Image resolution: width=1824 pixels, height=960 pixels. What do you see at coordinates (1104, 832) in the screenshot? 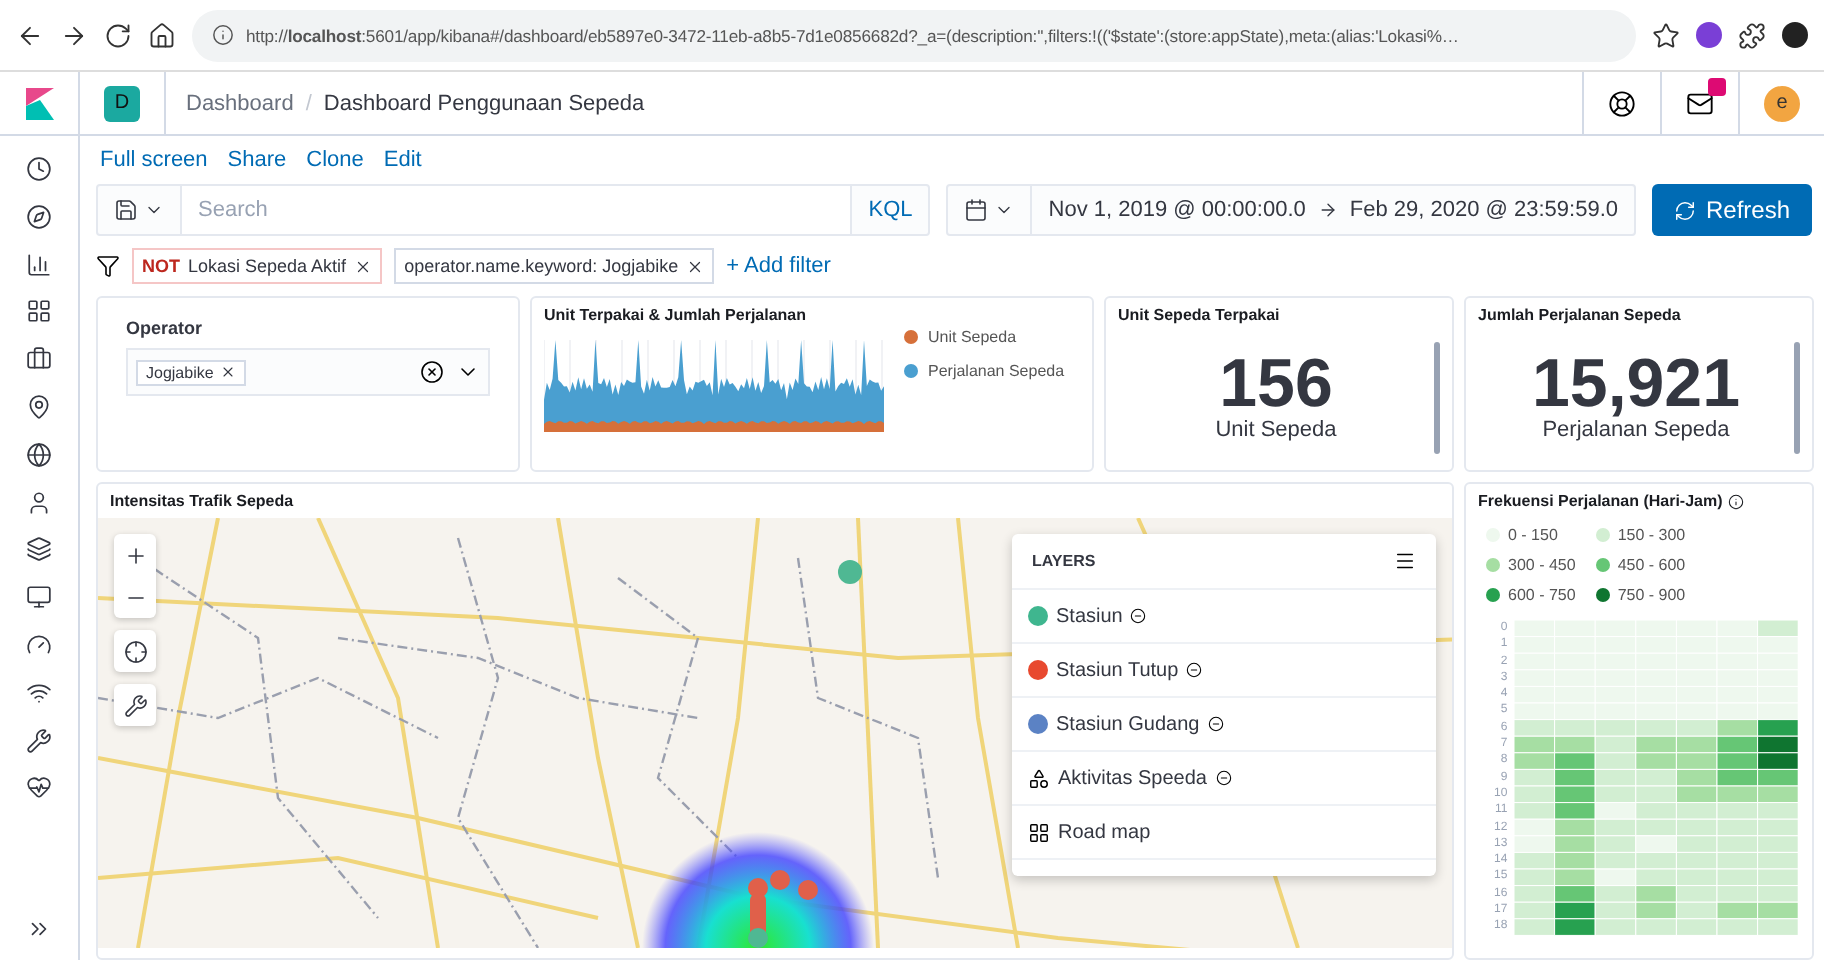
I see `layer-name: Road map` at bounding box center [1104, 832].